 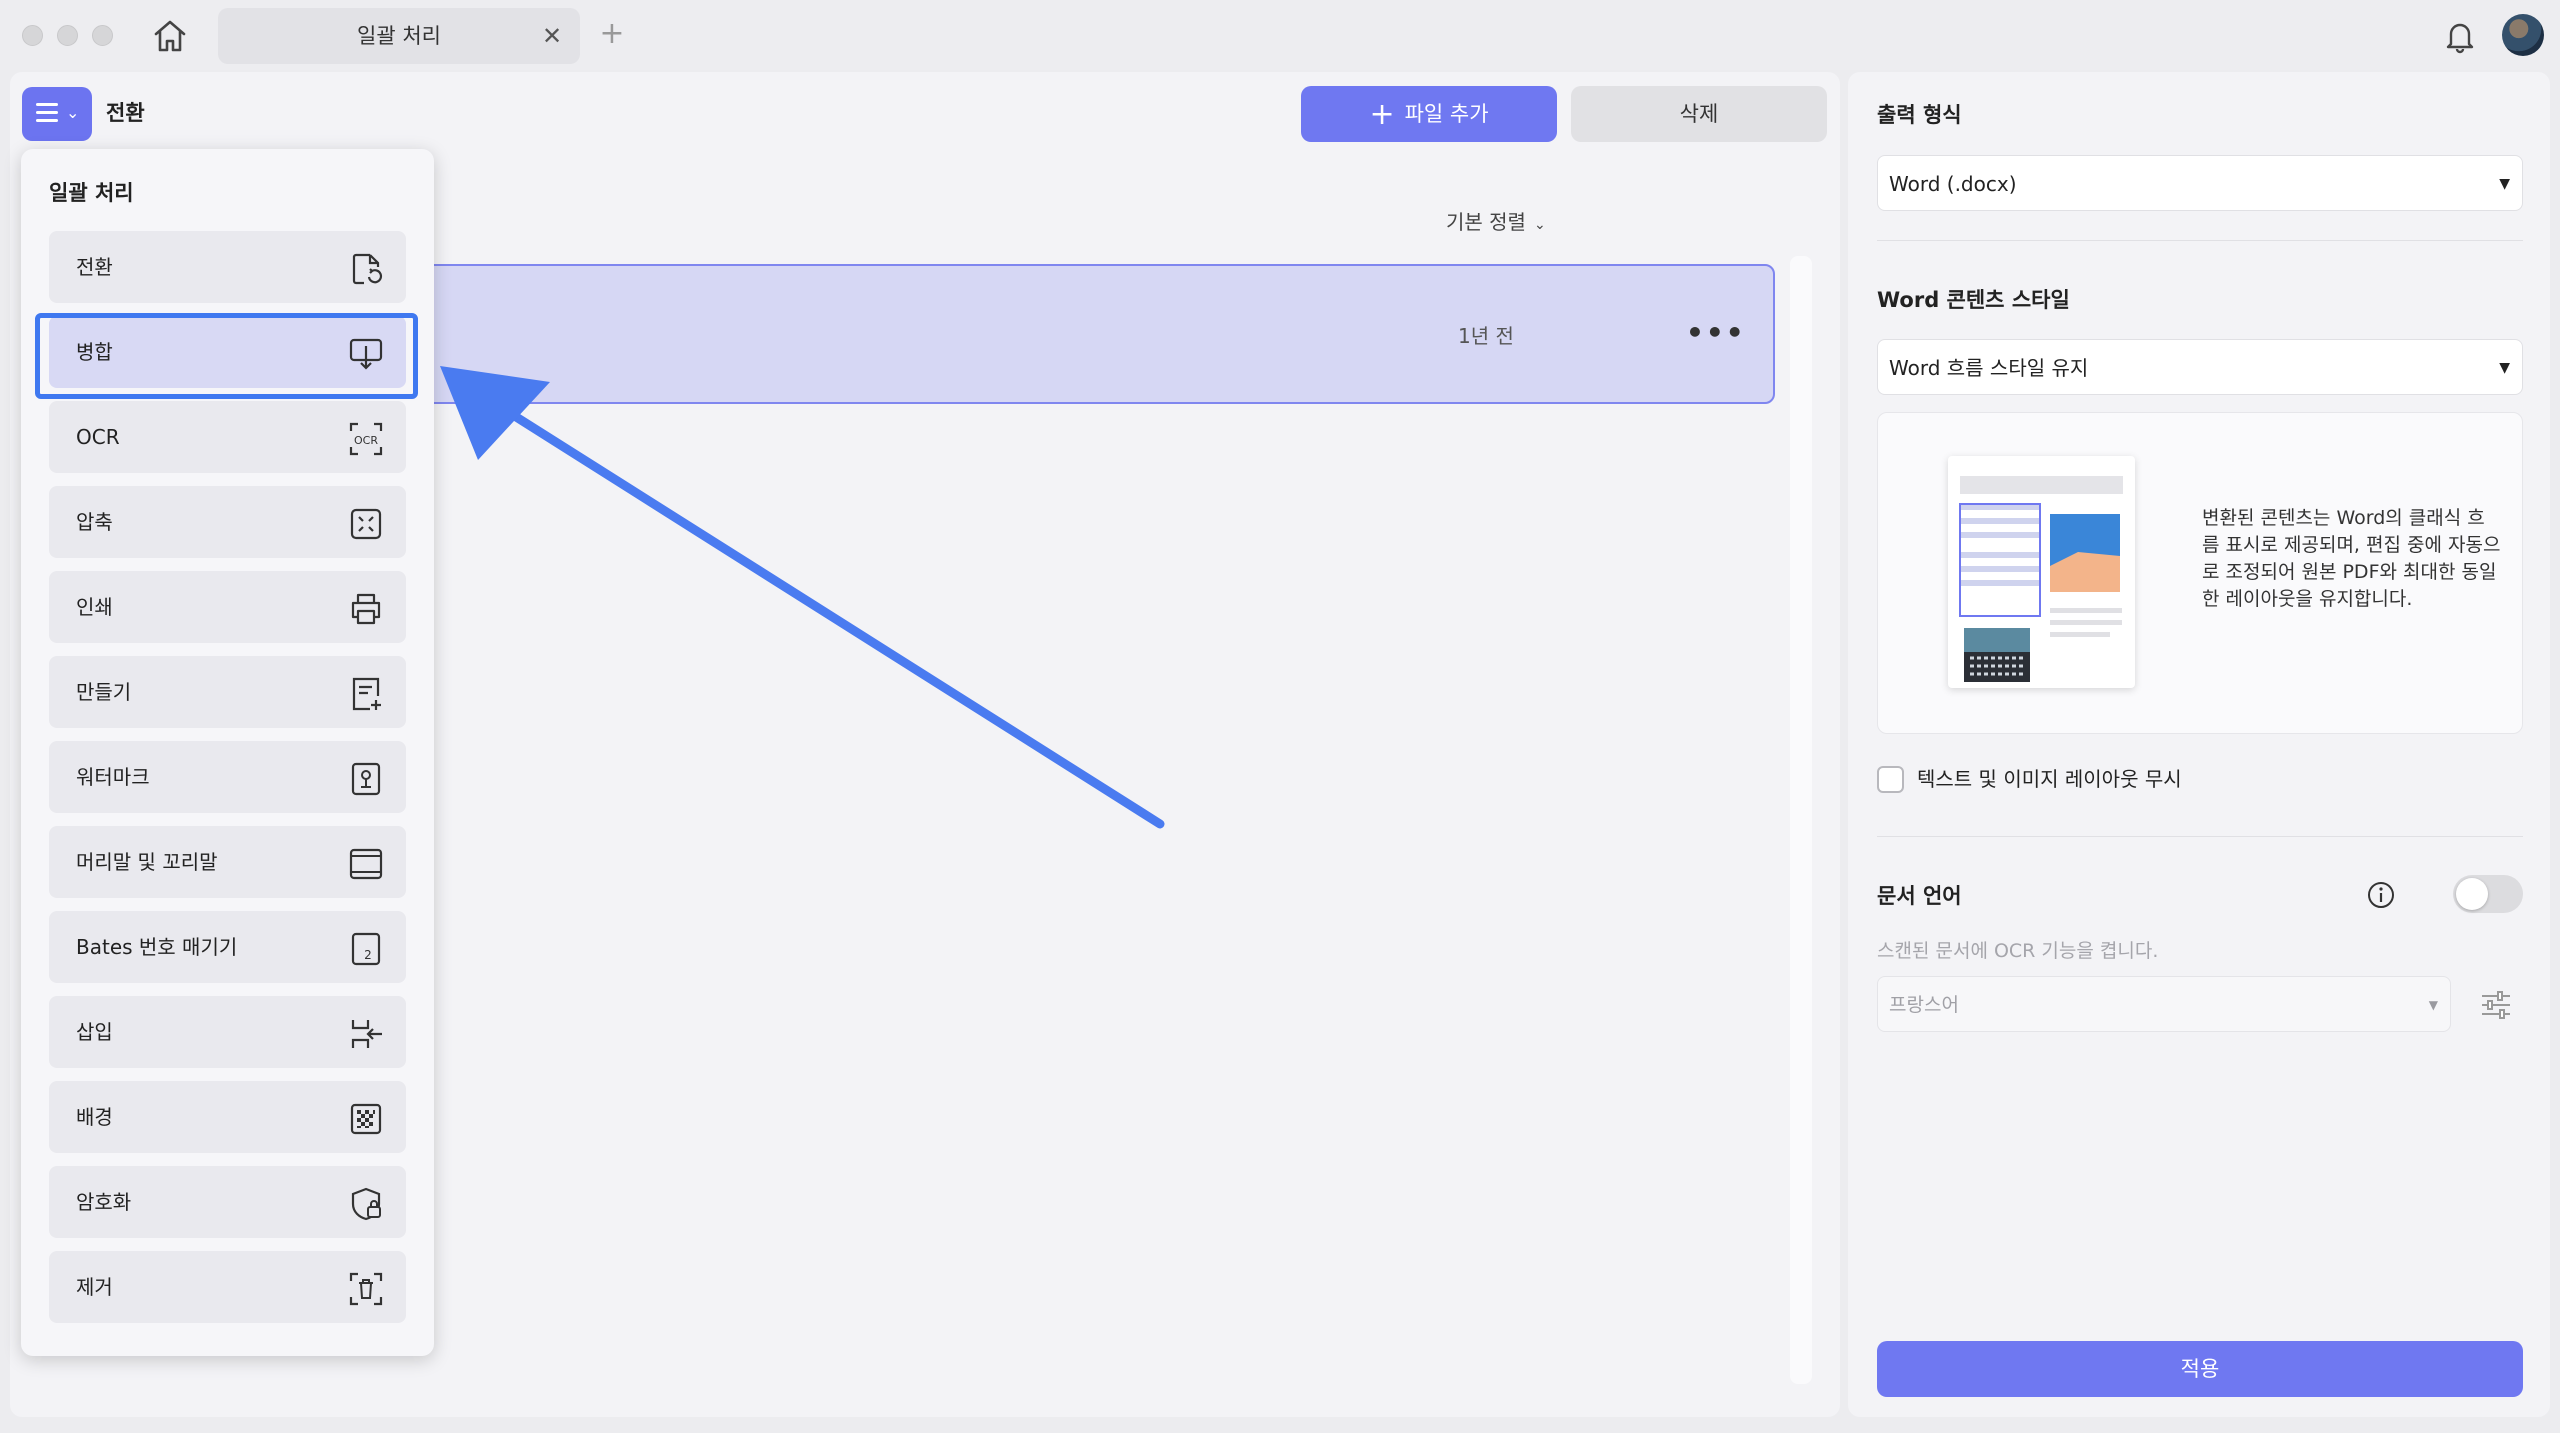 I want to click on doc-language-heading: 문서 언어, so click(x=1919, y=896).